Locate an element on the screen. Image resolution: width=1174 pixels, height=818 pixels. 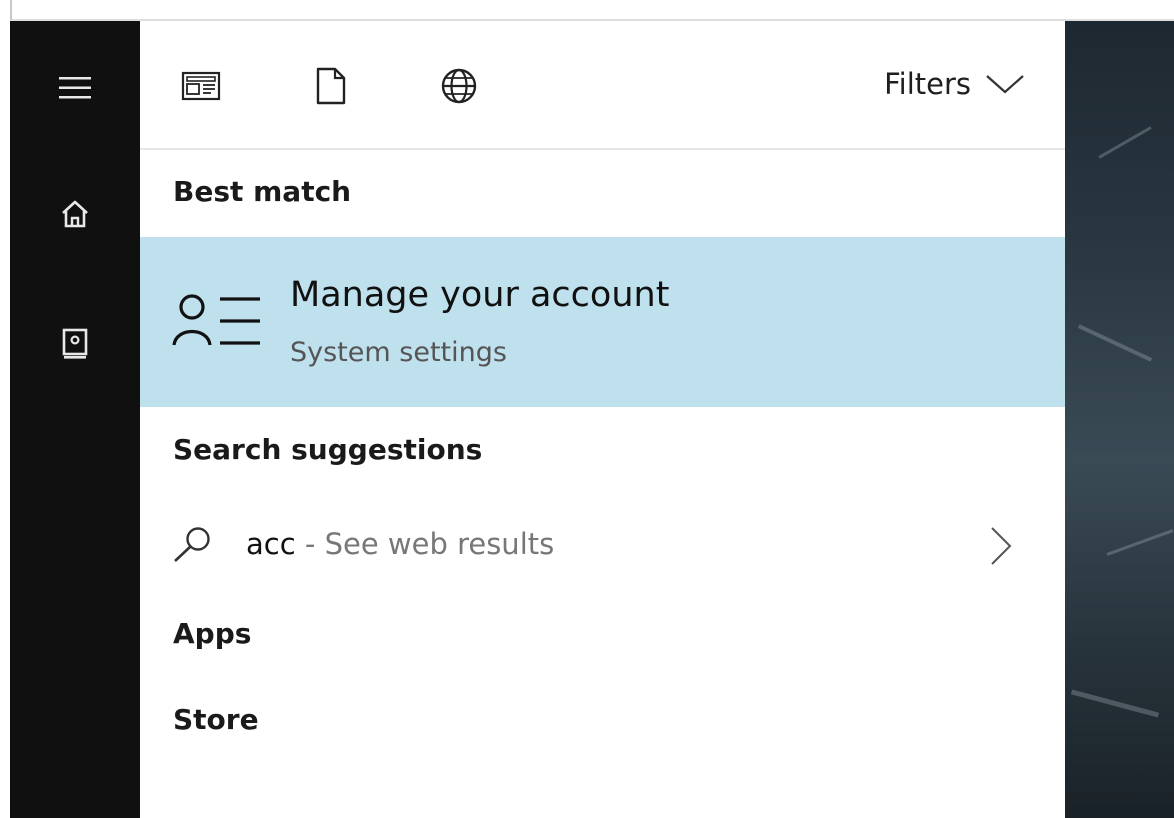
search-icon is located at coordinates (192, 544).